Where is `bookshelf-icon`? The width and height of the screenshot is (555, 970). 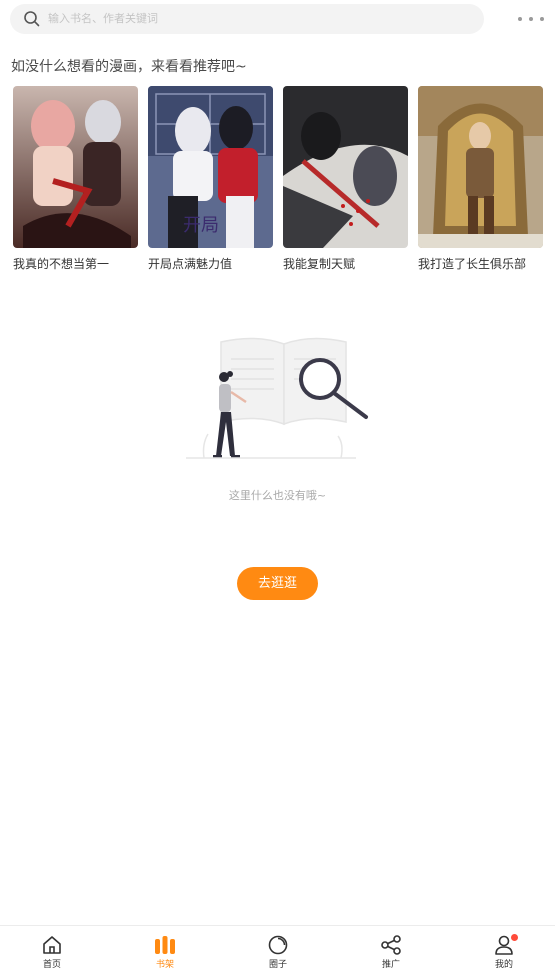 bookshelf-icon is located at coordinates (165, 945).